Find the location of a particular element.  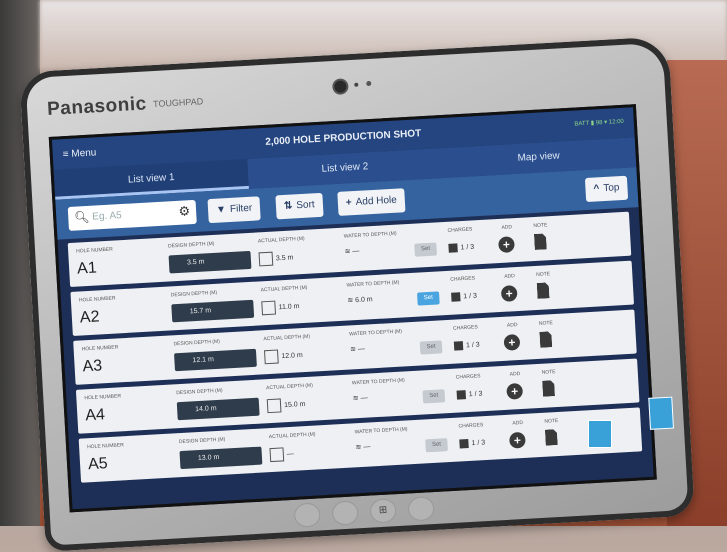

add-hole-button: + Add Hole is located at coordinates (371, 202).